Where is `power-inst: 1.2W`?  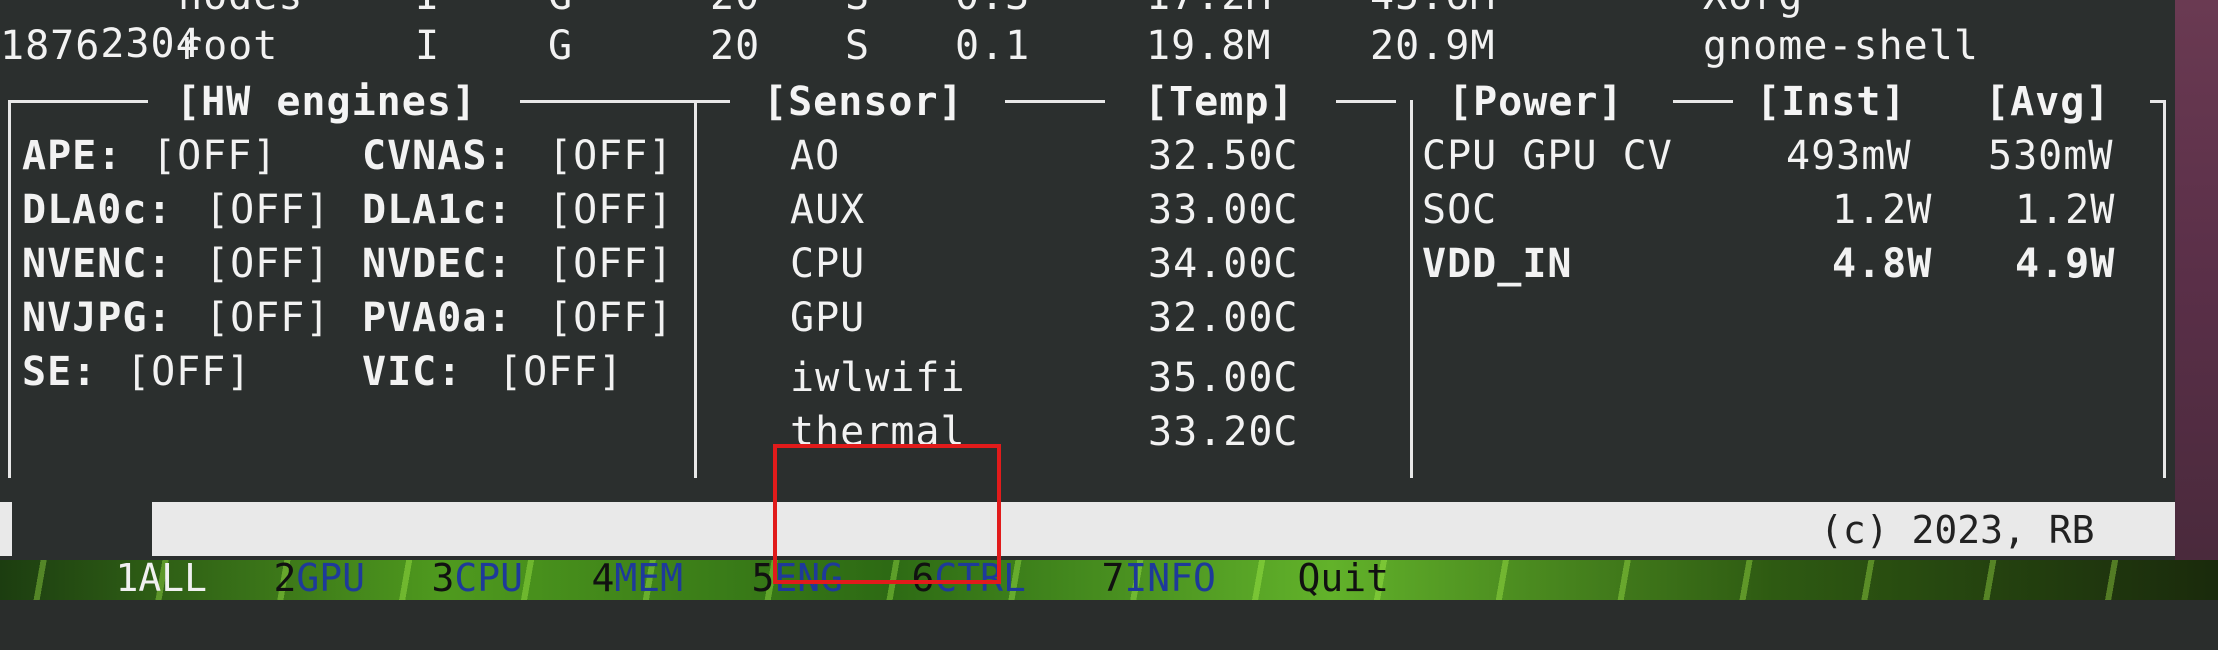
power-inst: 1.2W is located at coordinates (1882, 210).